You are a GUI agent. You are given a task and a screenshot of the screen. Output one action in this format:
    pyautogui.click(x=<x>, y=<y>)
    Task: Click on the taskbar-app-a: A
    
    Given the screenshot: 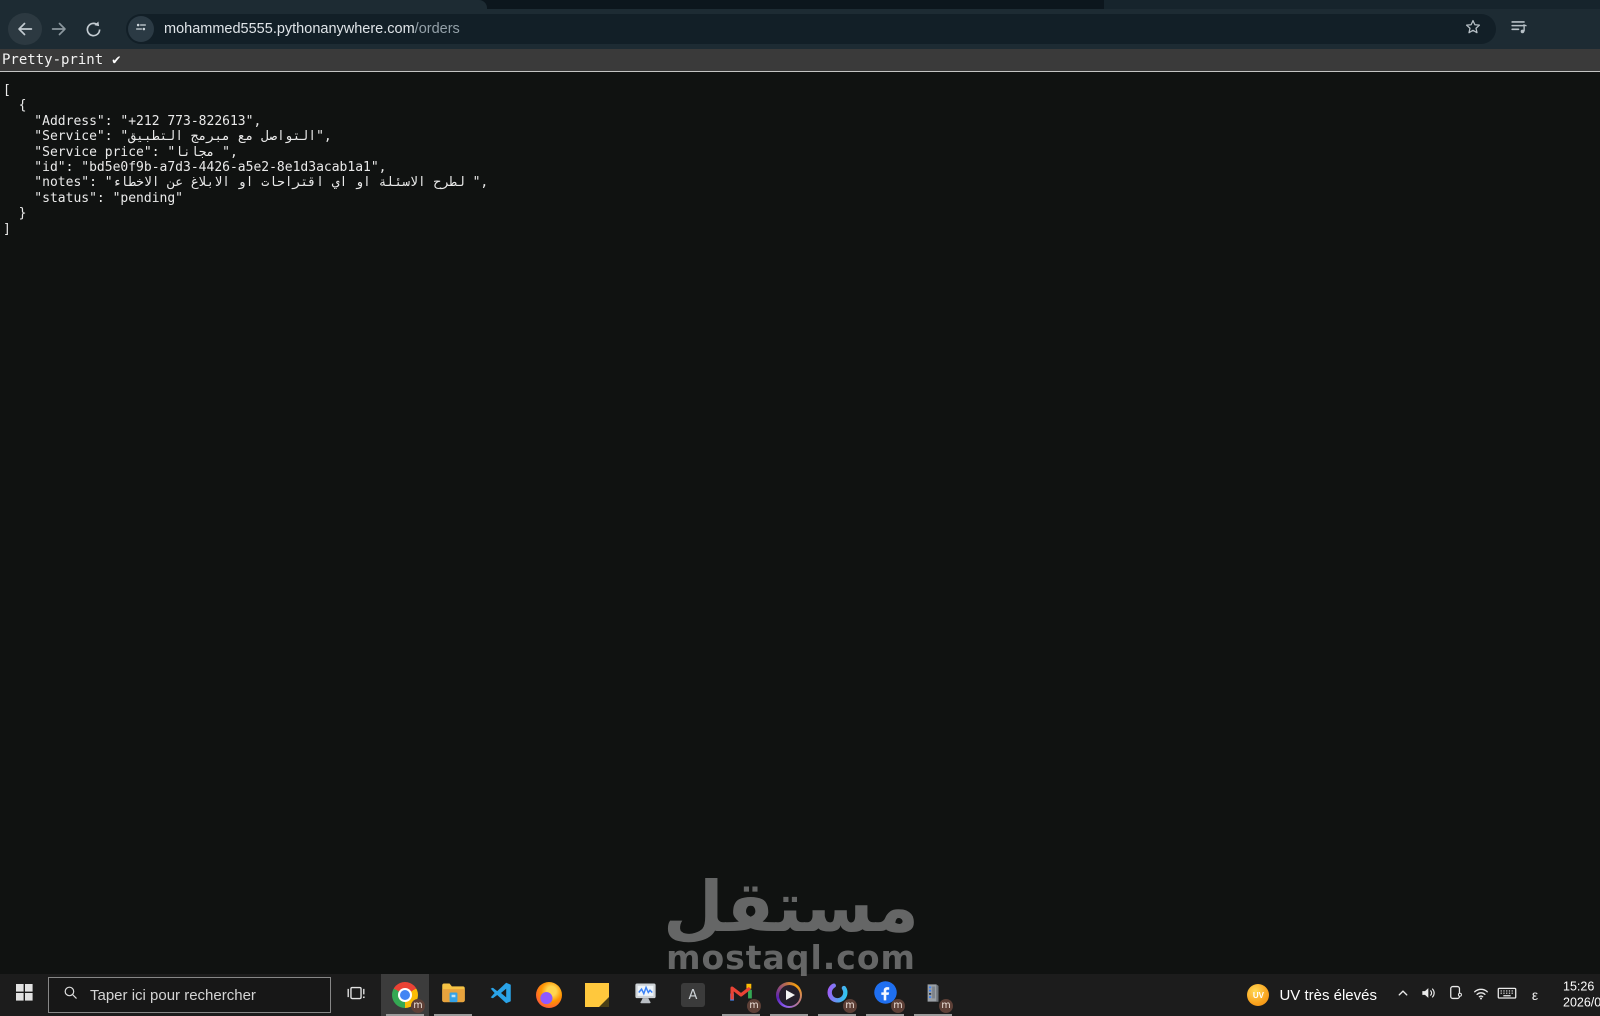 What is the action you would take?
    pyautogui.click(x=693, y=995)
    